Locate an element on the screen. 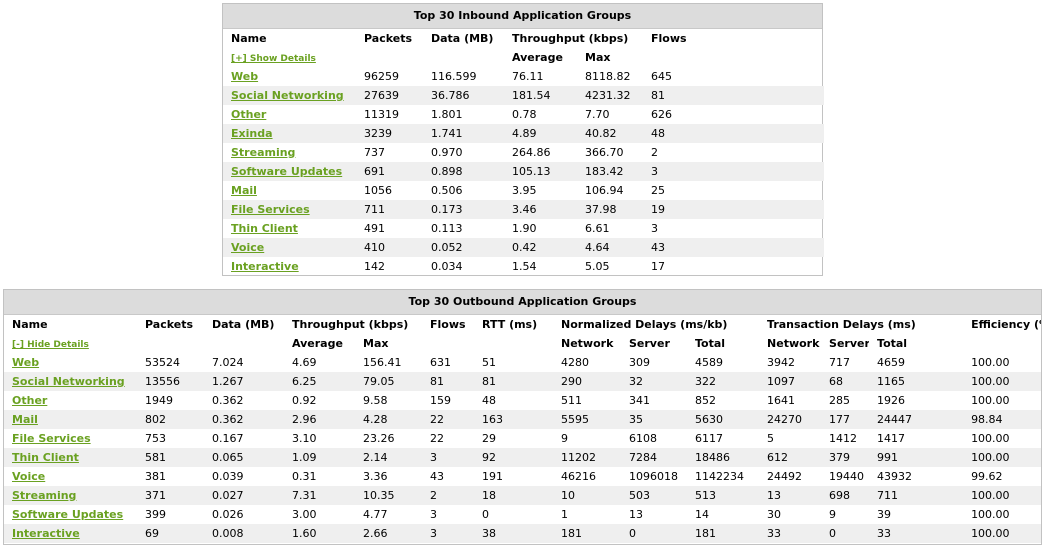 This screenshot has height=546, width=1045. inbound-app-link: Exinda is located at coordinates (252, 133).